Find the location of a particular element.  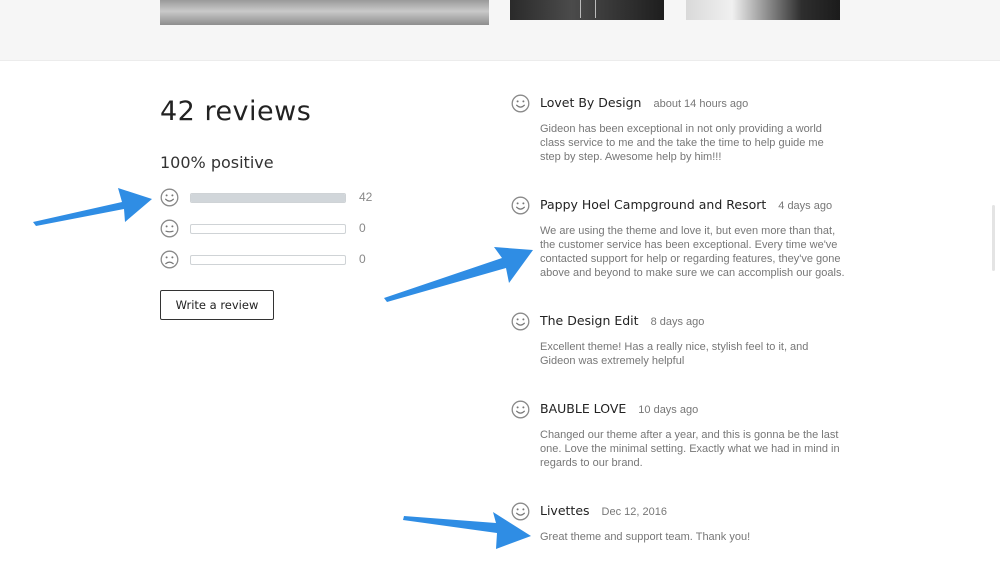

write-review-button: Write a review is located at coordinates (217, 305).